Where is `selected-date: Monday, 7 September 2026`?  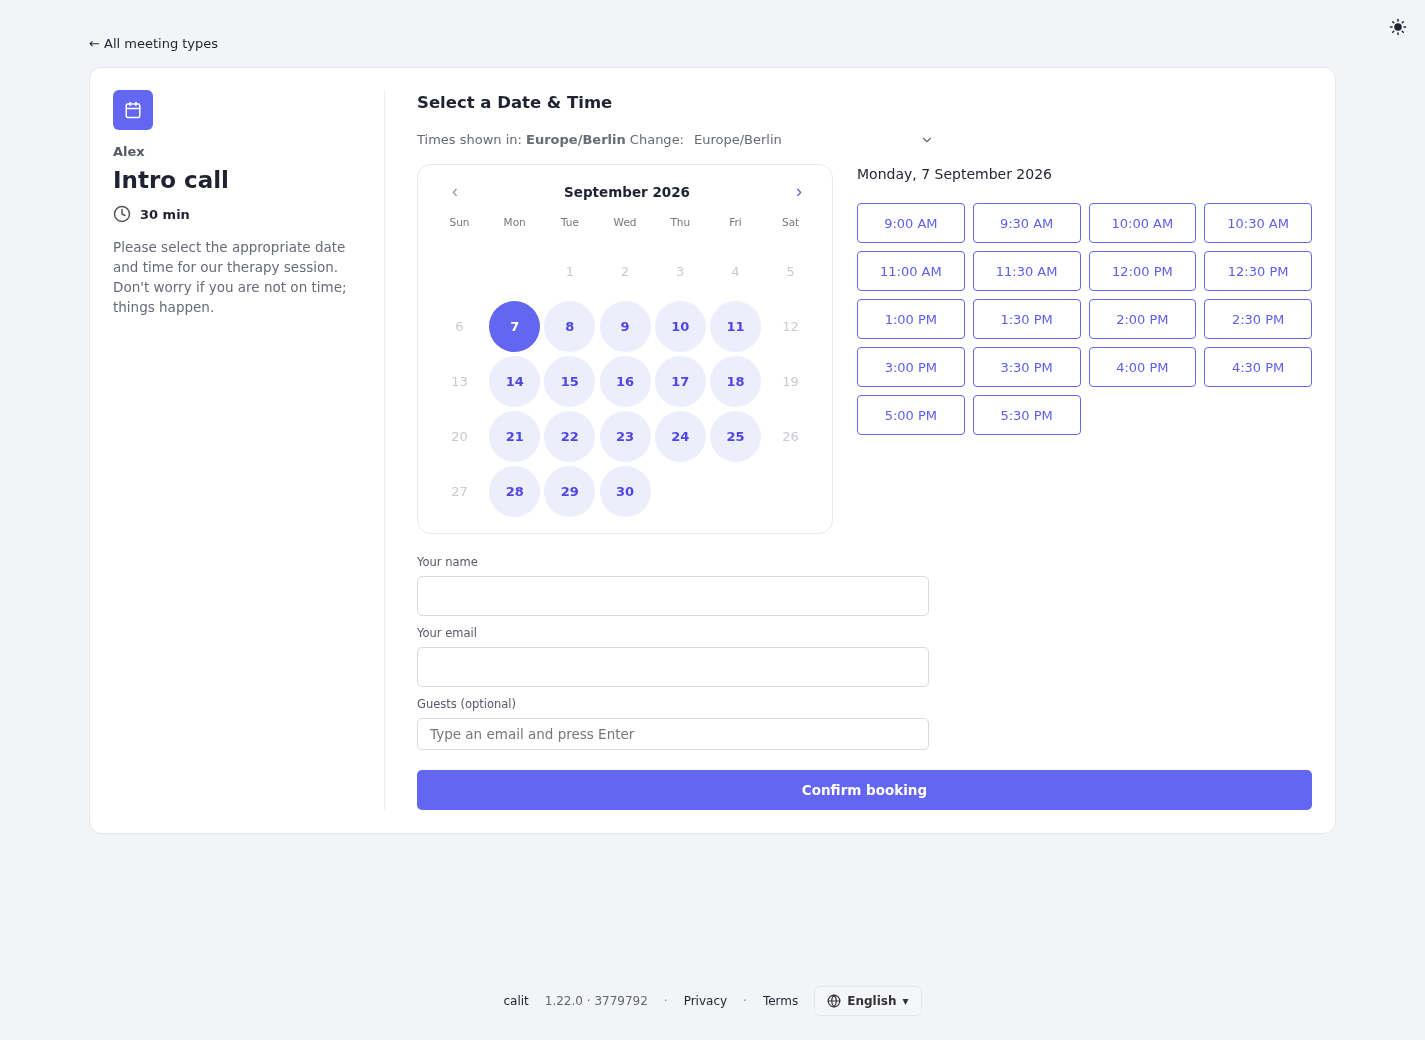 selected-date: Monday, 7 September 2026 is located at coordinates (955, 174).